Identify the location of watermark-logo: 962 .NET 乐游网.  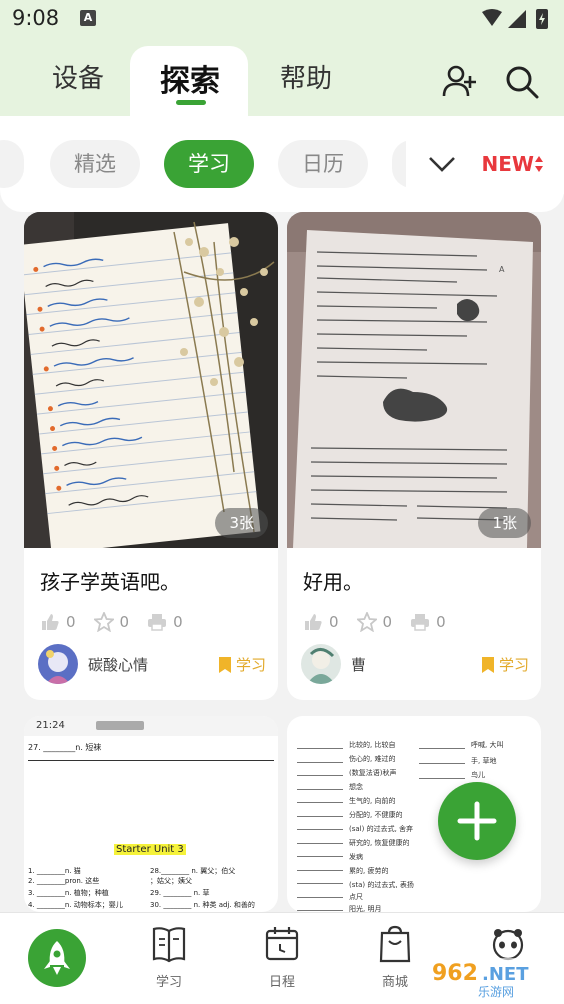
(494, 979).